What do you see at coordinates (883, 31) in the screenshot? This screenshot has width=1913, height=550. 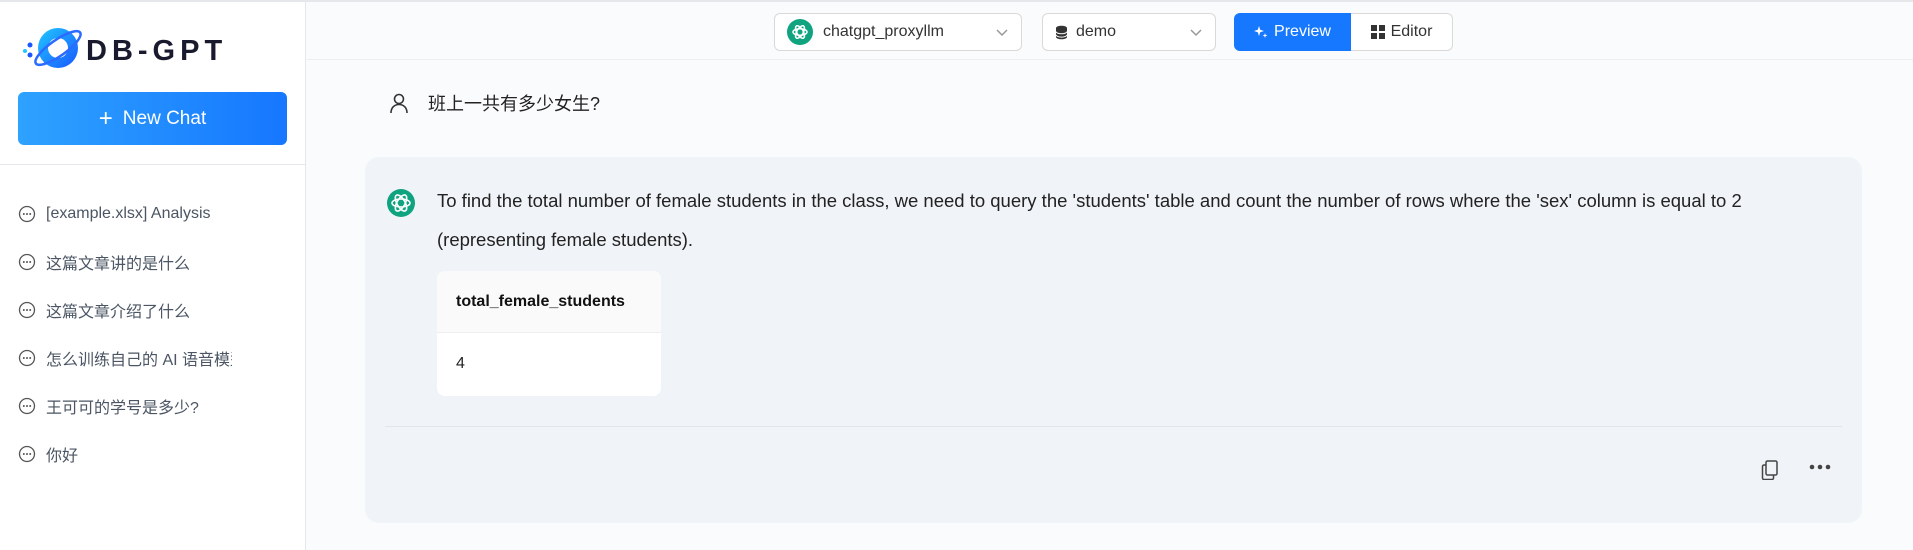 I see `model-select-value: chatgpt_proxyllm` at bounding box center [883, 31].